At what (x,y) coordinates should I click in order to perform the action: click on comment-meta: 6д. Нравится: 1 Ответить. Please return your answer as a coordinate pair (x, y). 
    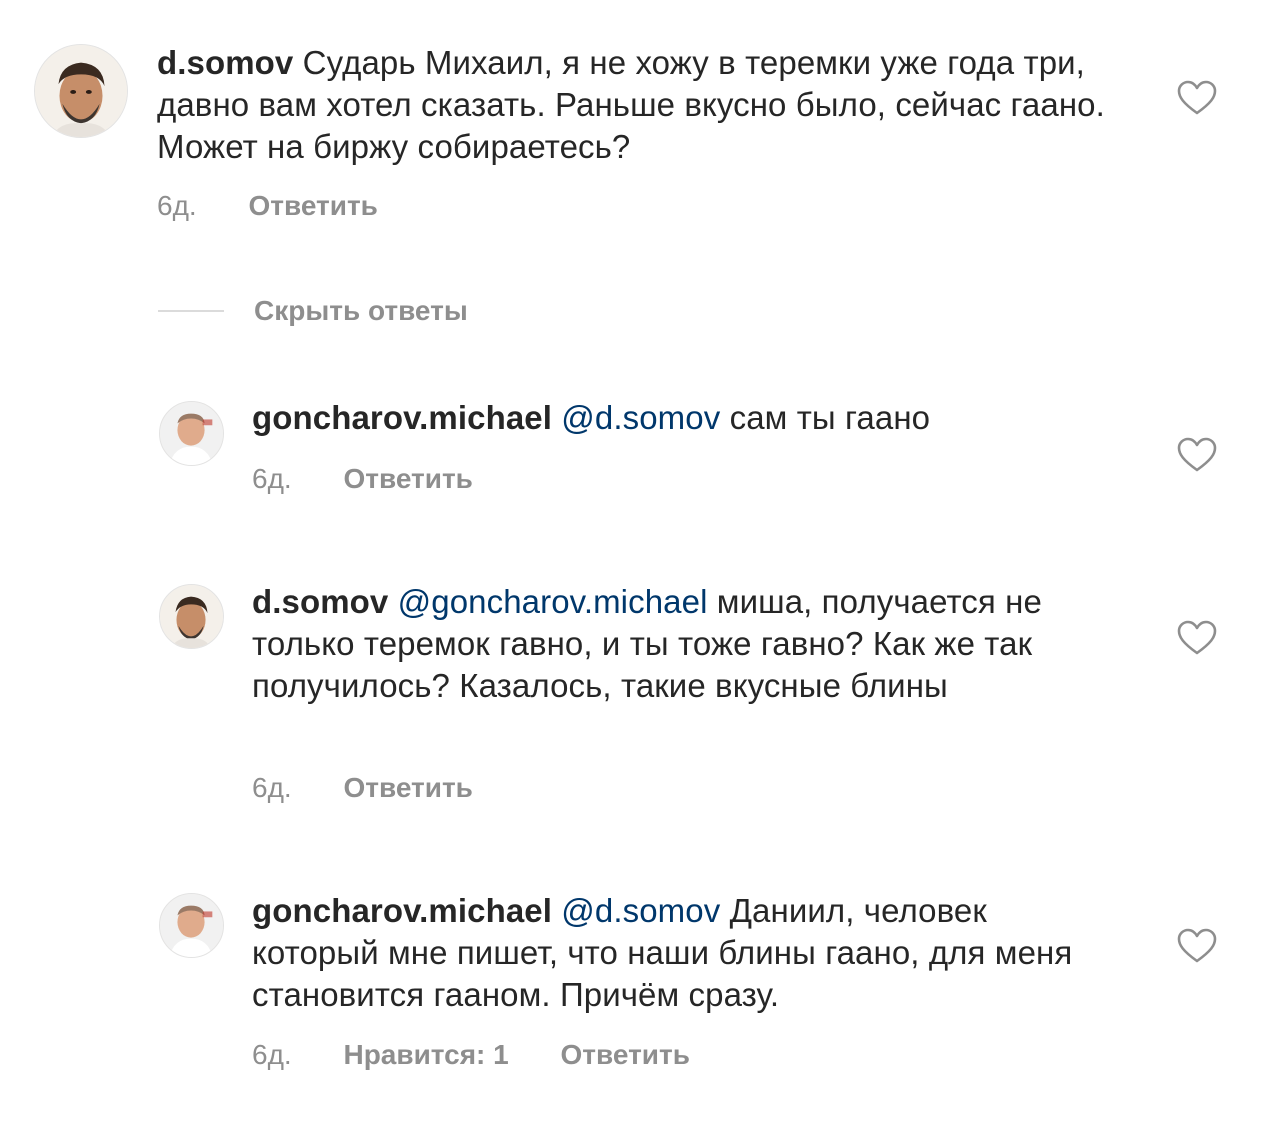
    Looking at the image, I should click on (471, 1055).